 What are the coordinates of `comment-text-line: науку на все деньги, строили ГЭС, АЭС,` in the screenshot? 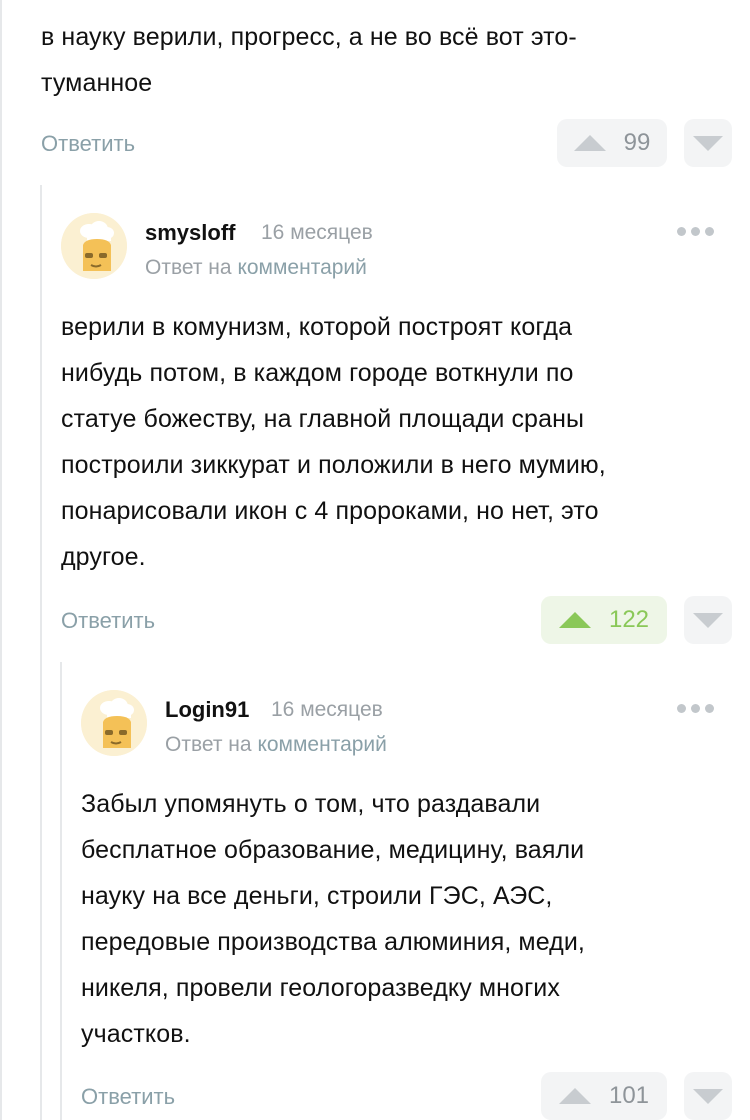 It's located at (317, 896).